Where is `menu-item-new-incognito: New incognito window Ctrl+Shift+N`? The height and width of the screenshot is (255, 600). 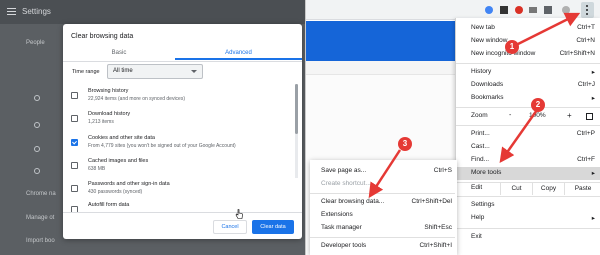
menu-item-new-incognito: New incognito window Ctrl+Shift+N is located at coordinates (528, 54).